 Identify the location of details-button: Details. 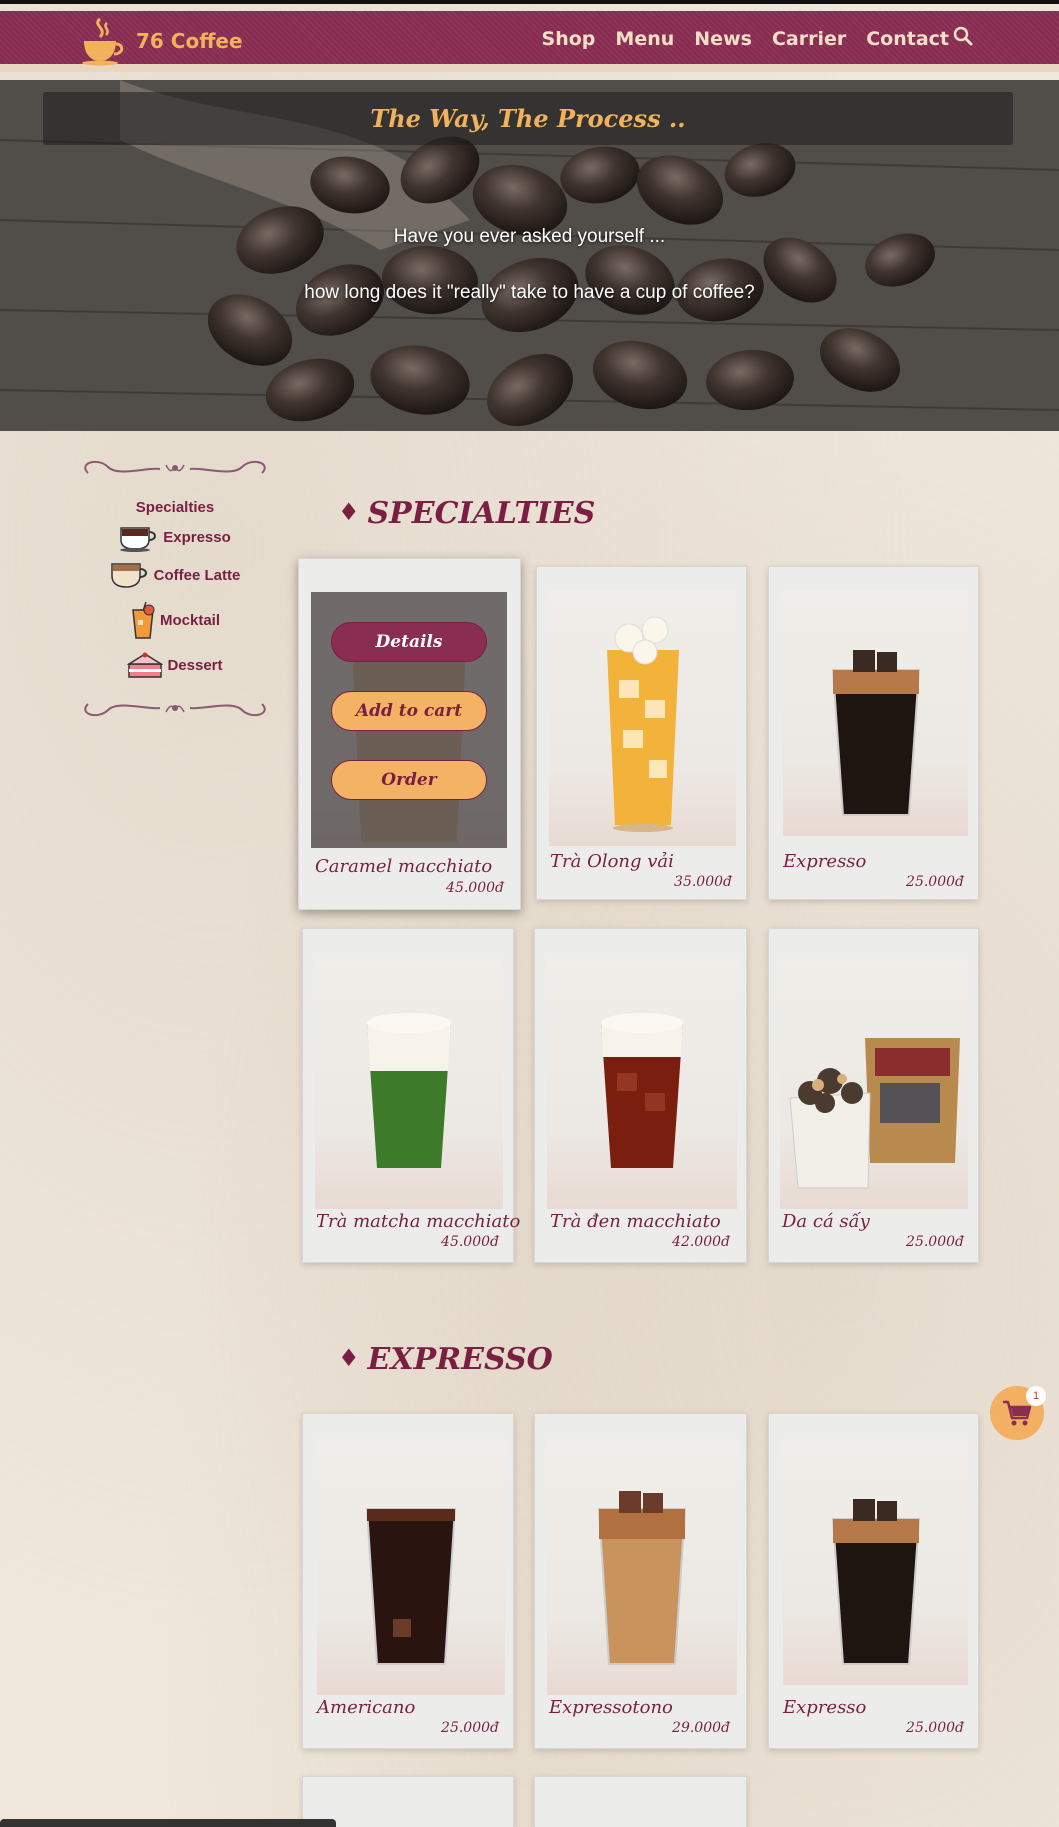
(409, 642).